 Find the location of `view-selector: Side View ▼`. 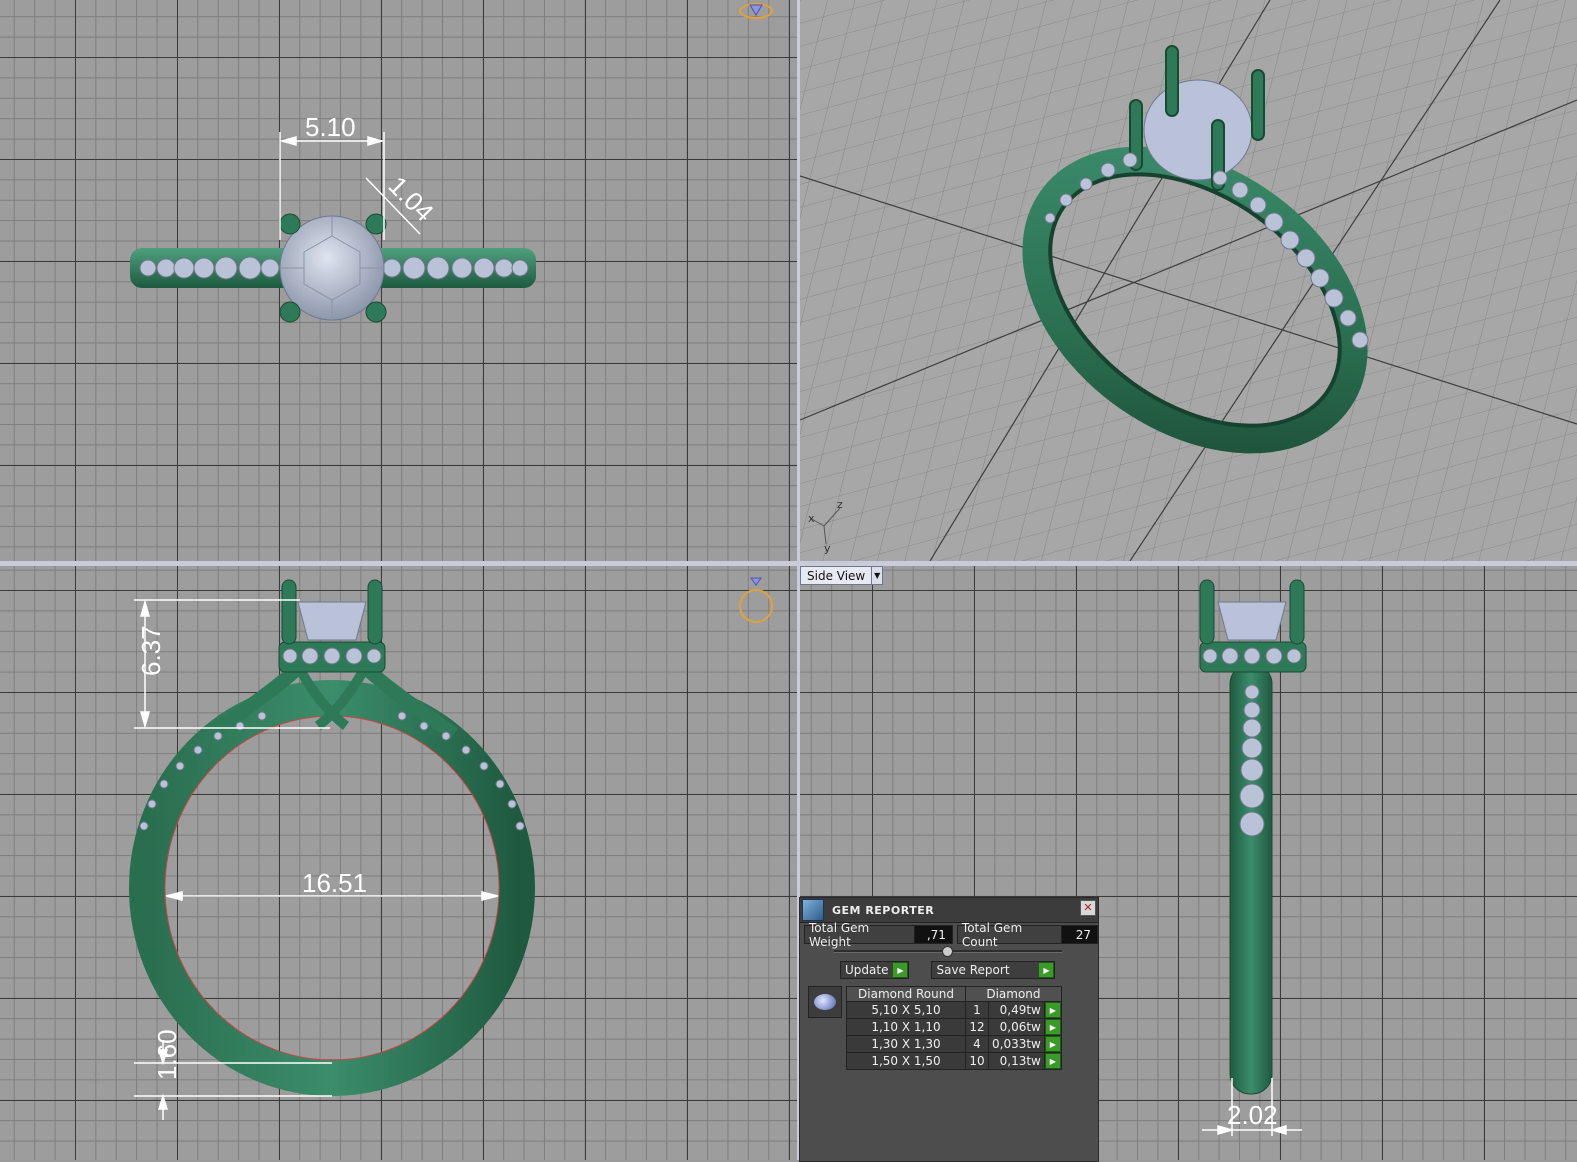

view-selector: Side View ▼ is located at coordinates (842, 575).